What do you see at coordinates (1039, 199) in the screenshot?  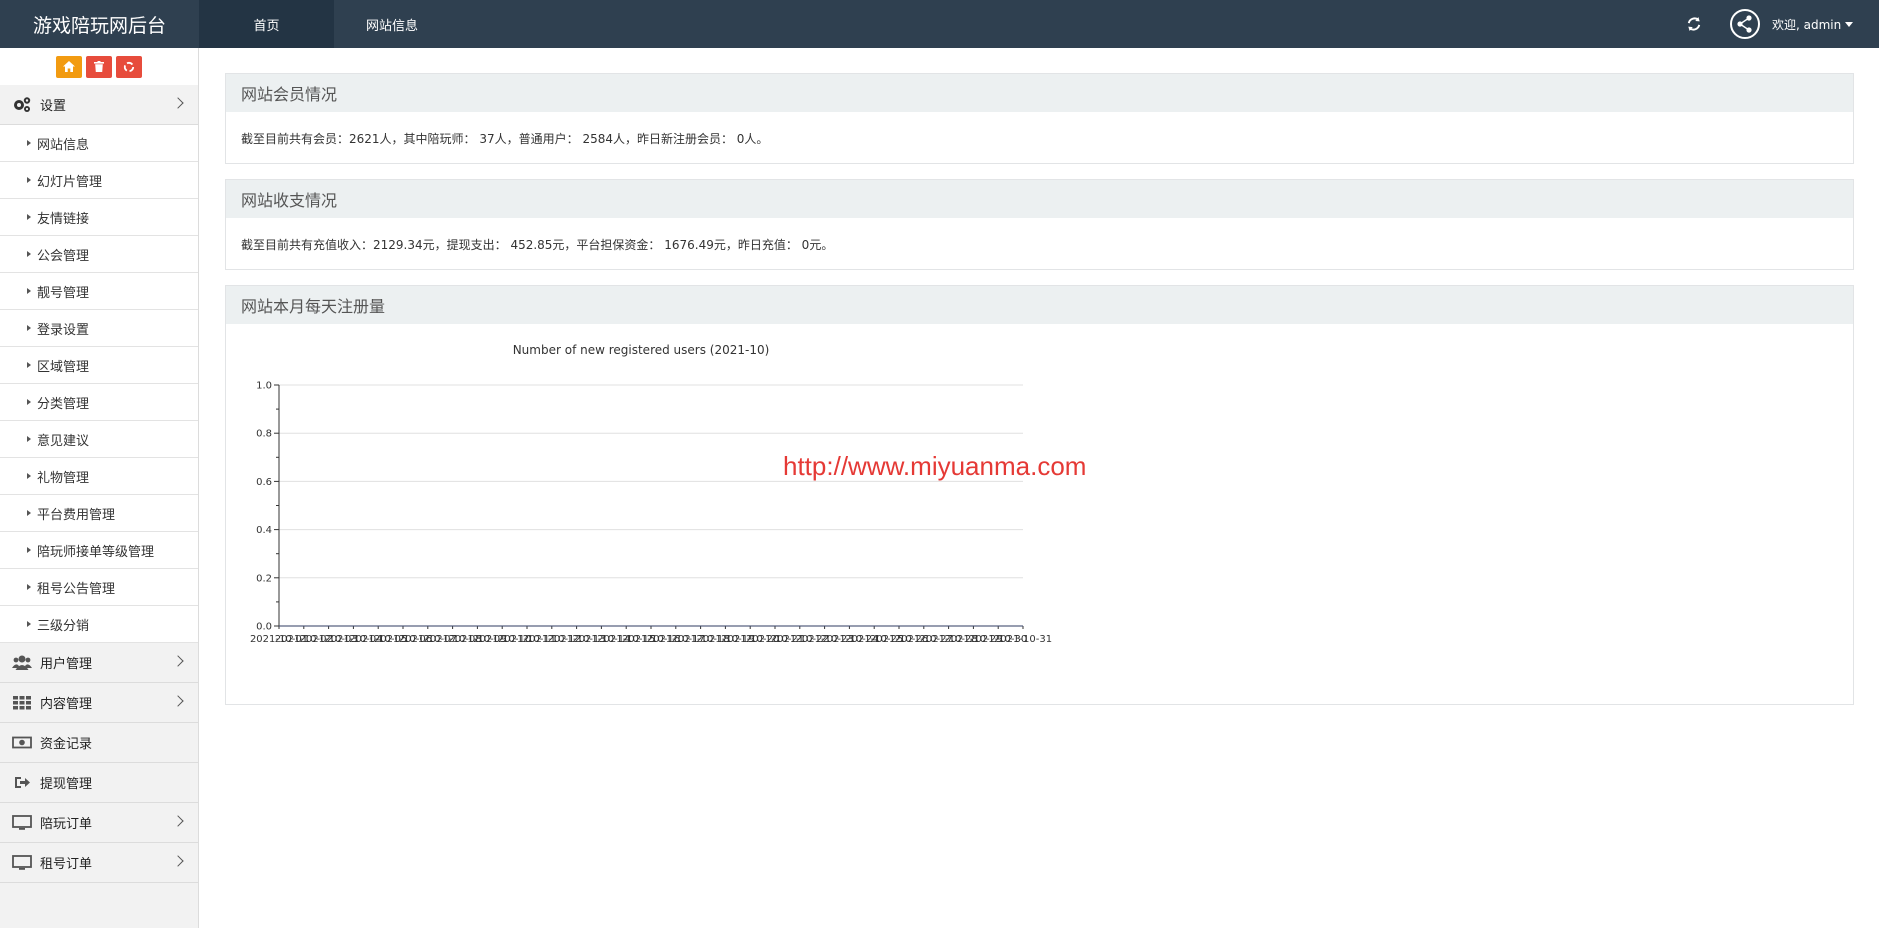 I see `panel-finance-title: 网站收支情况` at bounding box center [1039, 199].